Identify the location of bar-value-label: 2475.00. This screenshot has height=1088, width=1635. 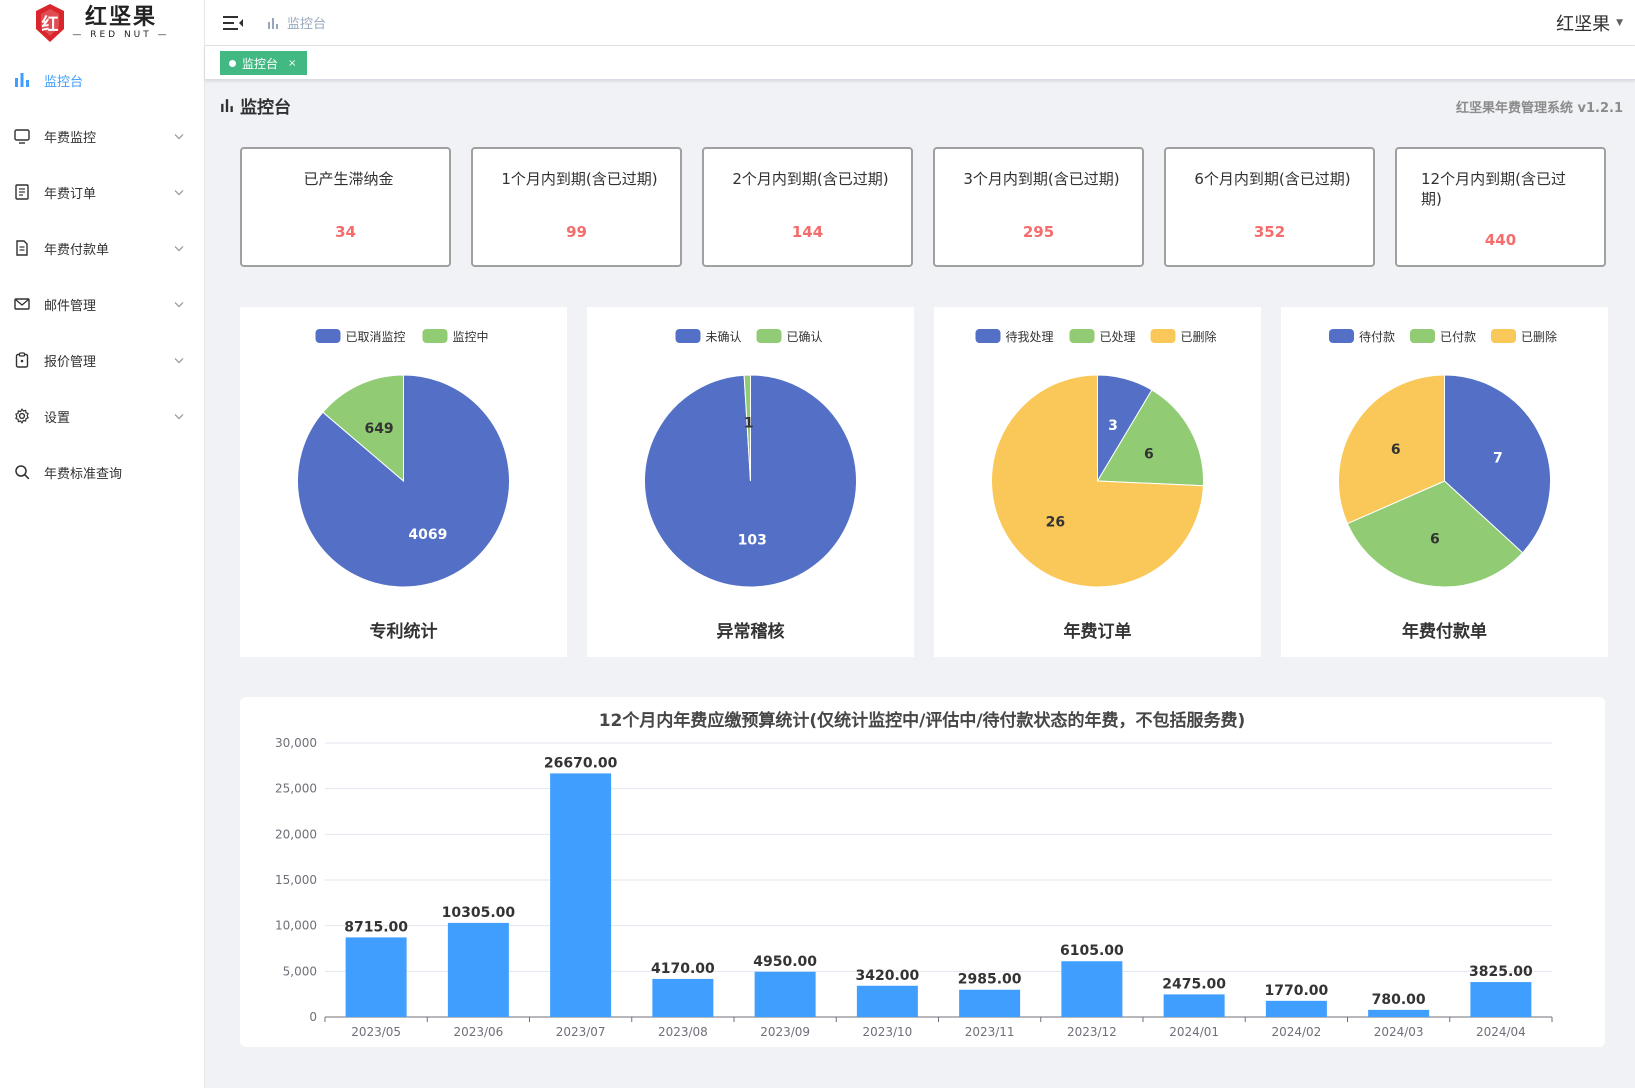
(1194, 984).